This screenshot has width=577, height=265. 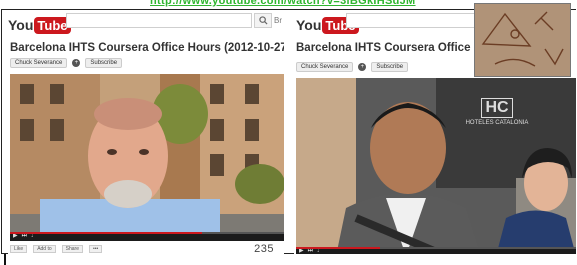 I want to click on search-icon, so click(x=263, y=20).